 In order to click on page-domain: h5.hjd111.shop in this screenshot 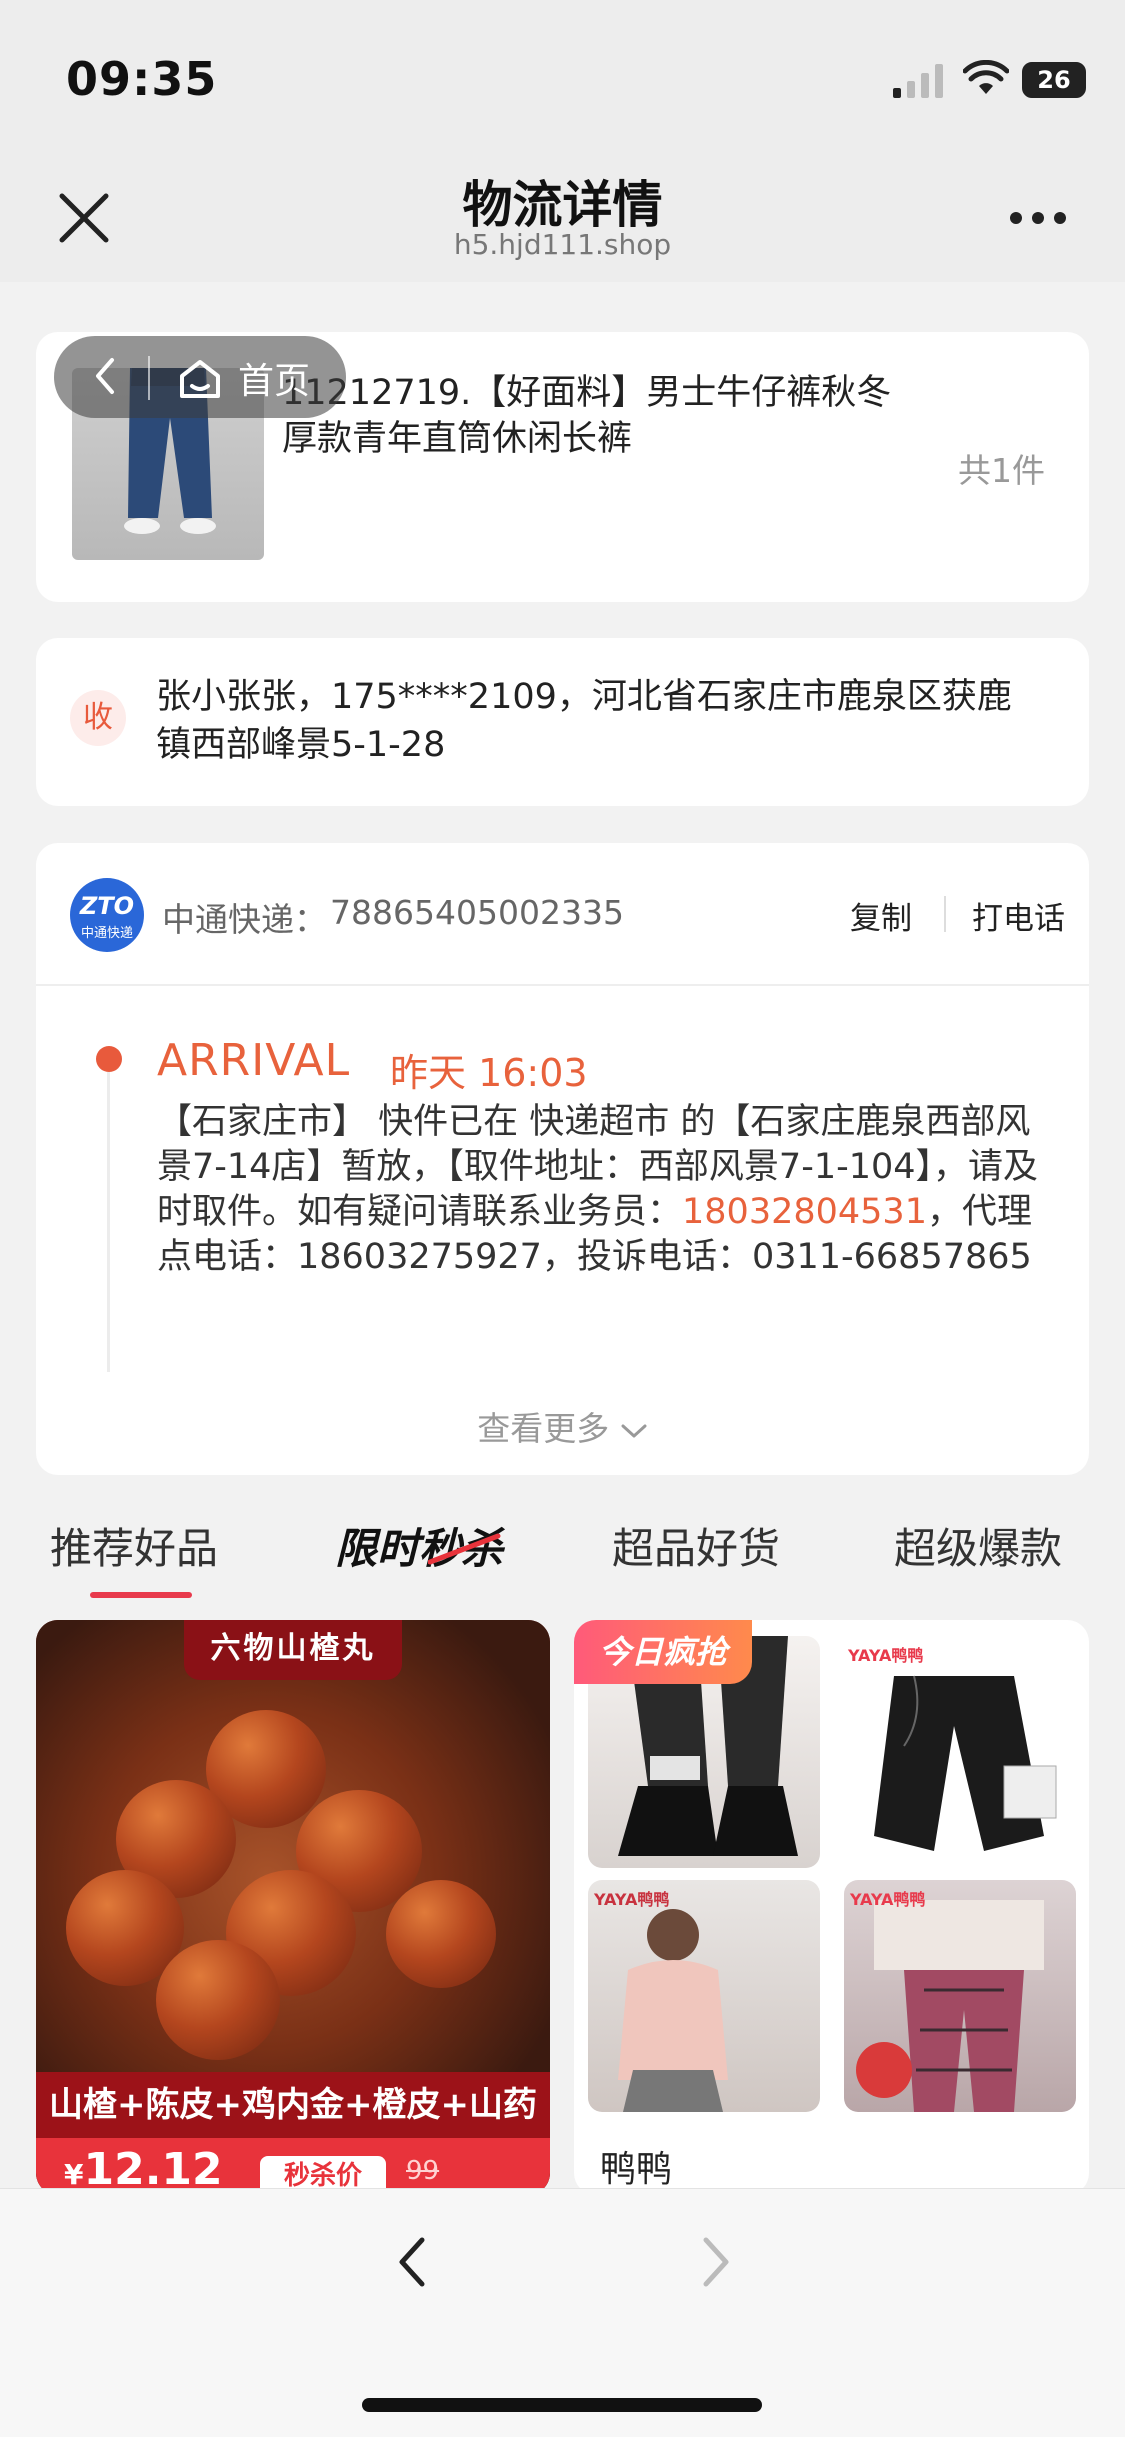, I will do `click(562, 244)`.